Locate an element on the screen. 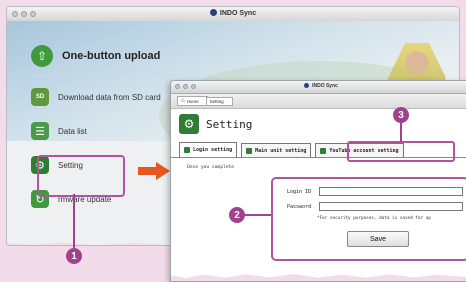  marker-2-stem is located at coordinates (257, 215).